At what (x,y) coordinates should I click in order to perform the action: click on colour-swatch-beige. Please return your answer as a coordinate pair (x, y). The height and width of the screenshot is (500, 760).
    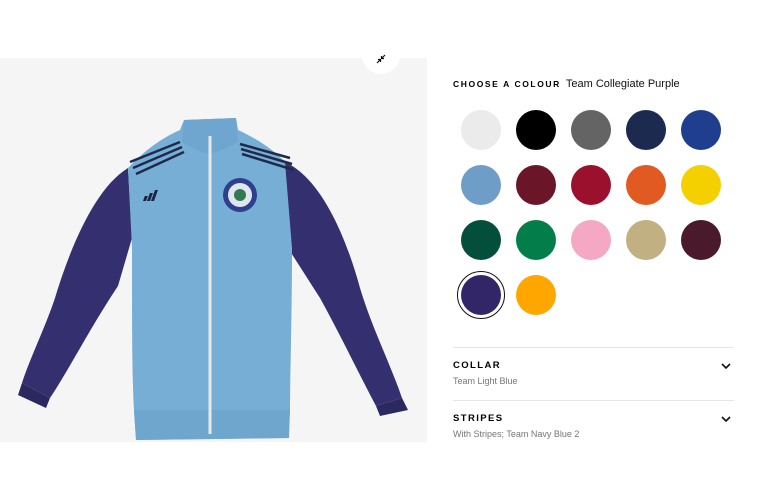
    Looking at the image, I should click on (646, 240).